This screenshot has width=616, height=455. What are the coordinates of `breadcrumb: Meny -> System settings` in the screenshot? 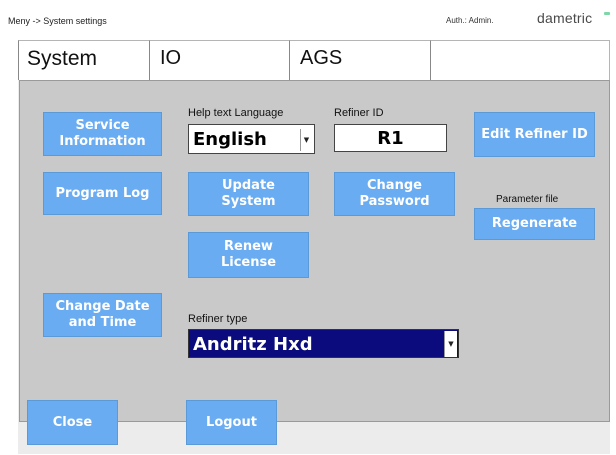 It's located at (57, 21).